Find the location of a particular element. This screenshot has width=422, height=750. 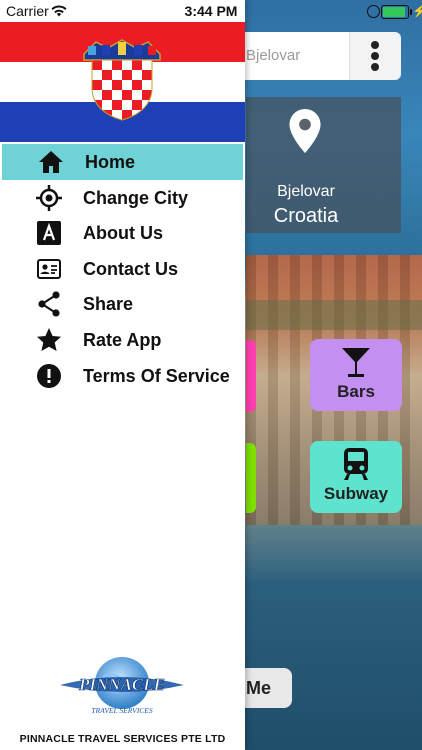

letter-a-icon is located at coordinates (49, 233).